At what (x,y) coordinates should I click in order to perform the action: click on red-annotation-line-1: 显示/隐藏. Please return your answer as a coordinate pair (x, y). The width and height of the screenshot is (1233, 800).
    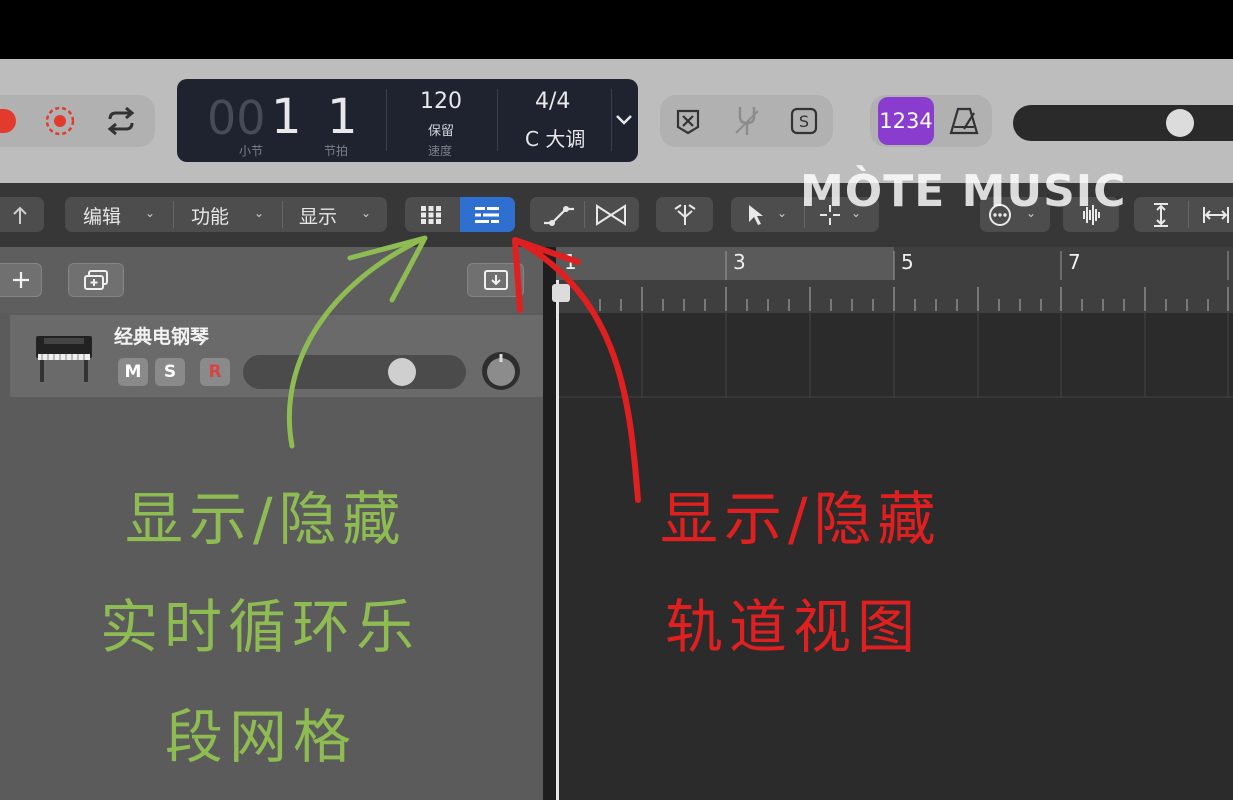
    Looking at the image, I should click on (801, 519).